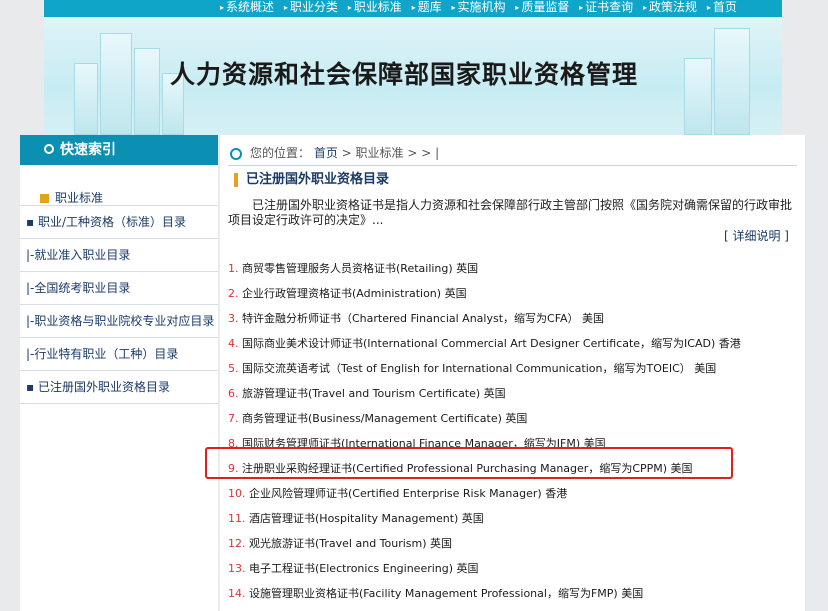 The height and width of the screenshot is (611, 828). I want to click on banner-title: 人力资源和社会保障部国家职业资格管理, so click(404, 74).